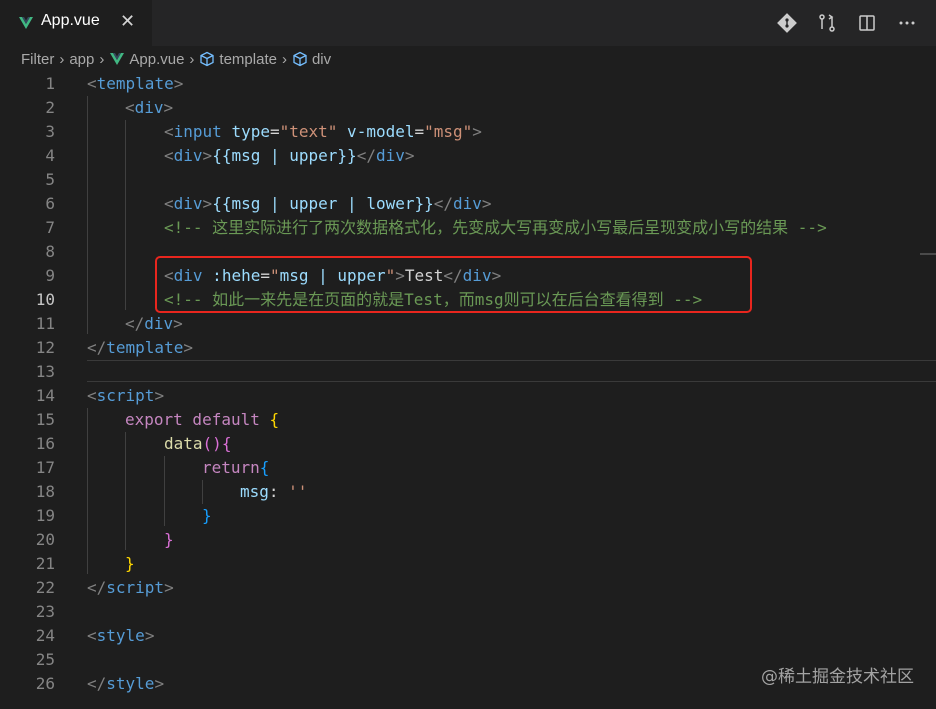 This screenshot has height=709, width=936. What do you see at coordinates (907, 23) in the screenshot?
I see `more-actions-icon` at bounding box center [907, 23].